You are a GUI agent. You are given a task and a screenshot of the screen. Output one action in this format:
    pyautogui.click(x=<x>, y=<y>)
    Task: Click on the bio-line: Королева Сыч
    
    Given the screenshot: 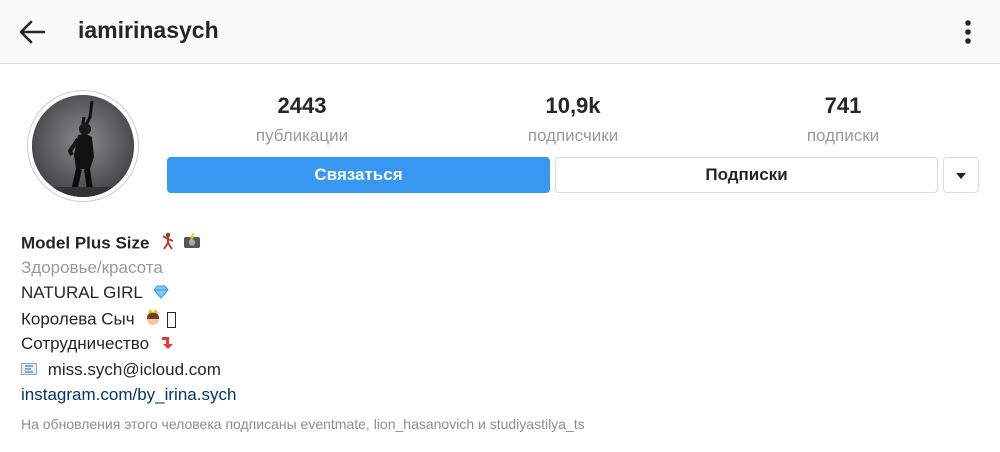 What is the action you would take?
    pyautogui.click(x=99, y=320)
    